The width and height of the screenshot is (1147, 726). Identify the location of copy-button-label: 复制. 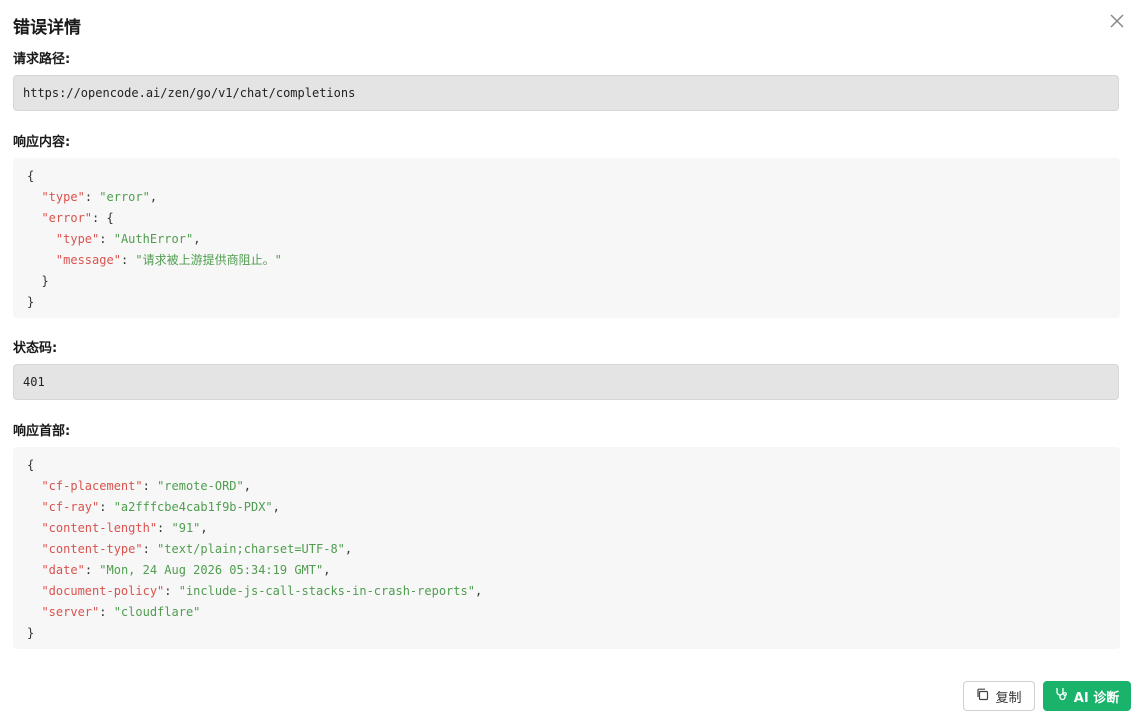
(1008, 698).